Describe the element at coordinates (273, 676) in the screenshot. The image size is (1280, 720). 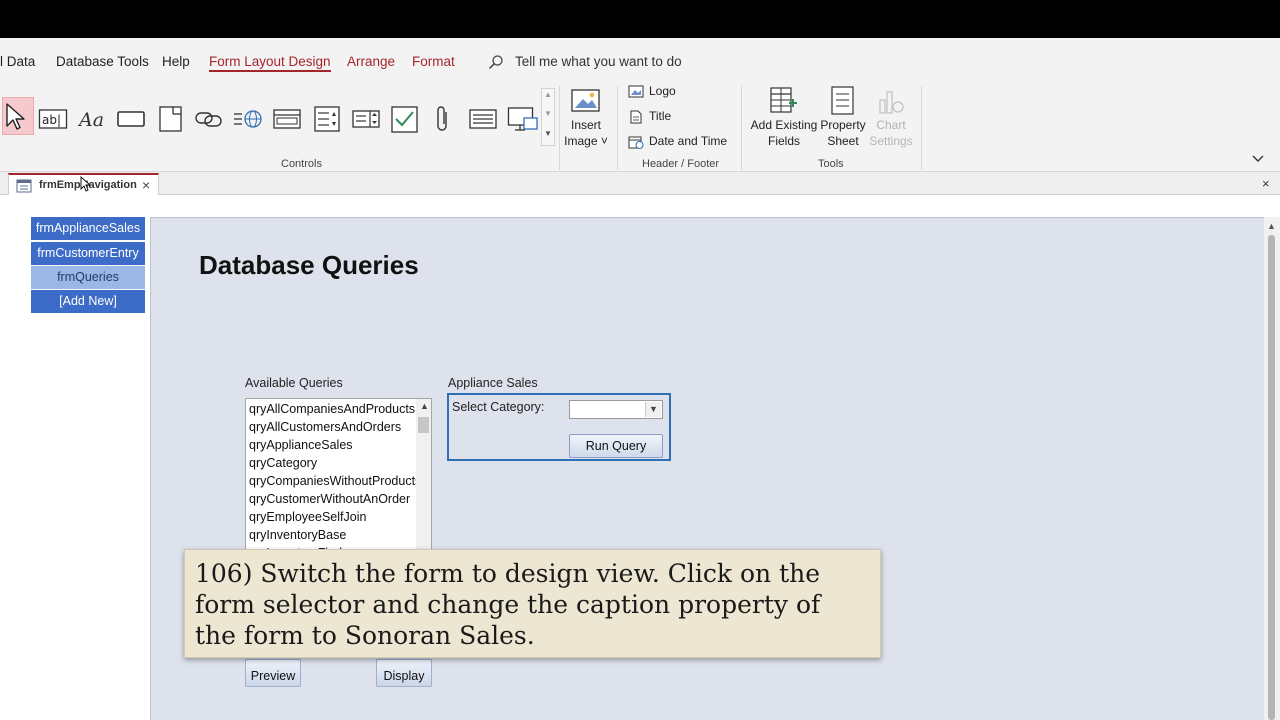
I see `preview-button-label: Preview` at that location.